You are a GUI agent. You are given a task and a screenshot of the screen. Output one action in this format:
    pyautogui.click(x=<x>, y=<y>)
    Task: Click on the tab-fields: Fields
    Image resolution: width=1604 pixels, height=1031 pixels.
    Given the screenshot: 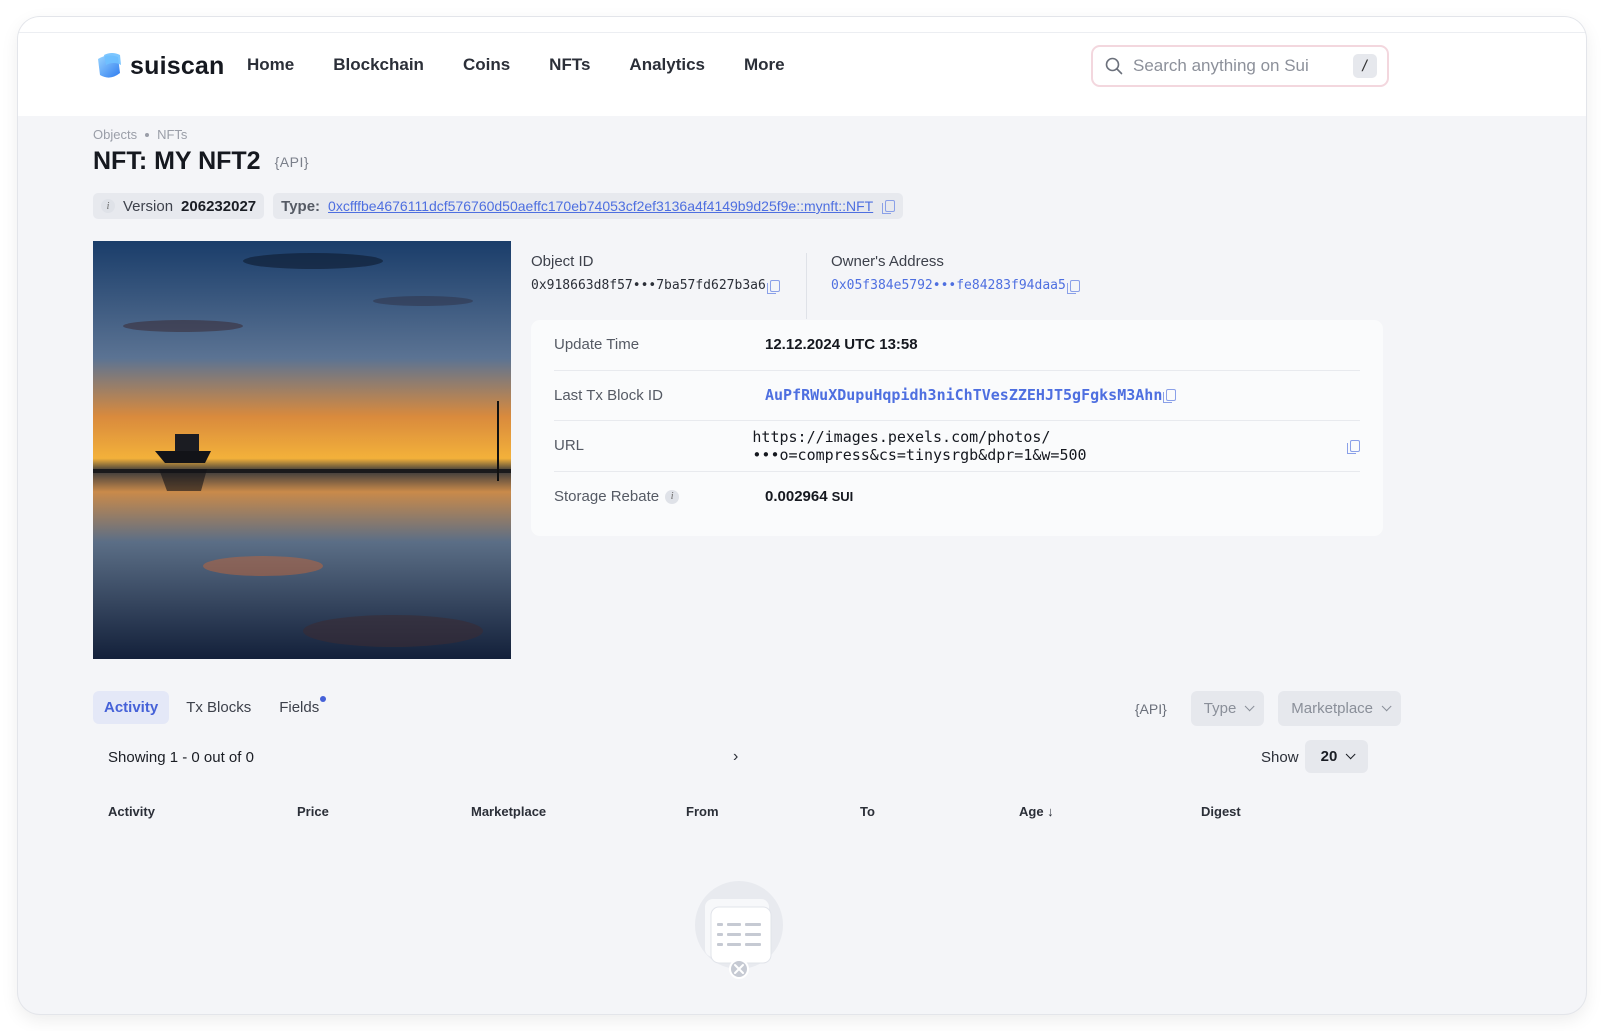 What is the action you would take?
    pyautogui.click(x=299, y=707)
    